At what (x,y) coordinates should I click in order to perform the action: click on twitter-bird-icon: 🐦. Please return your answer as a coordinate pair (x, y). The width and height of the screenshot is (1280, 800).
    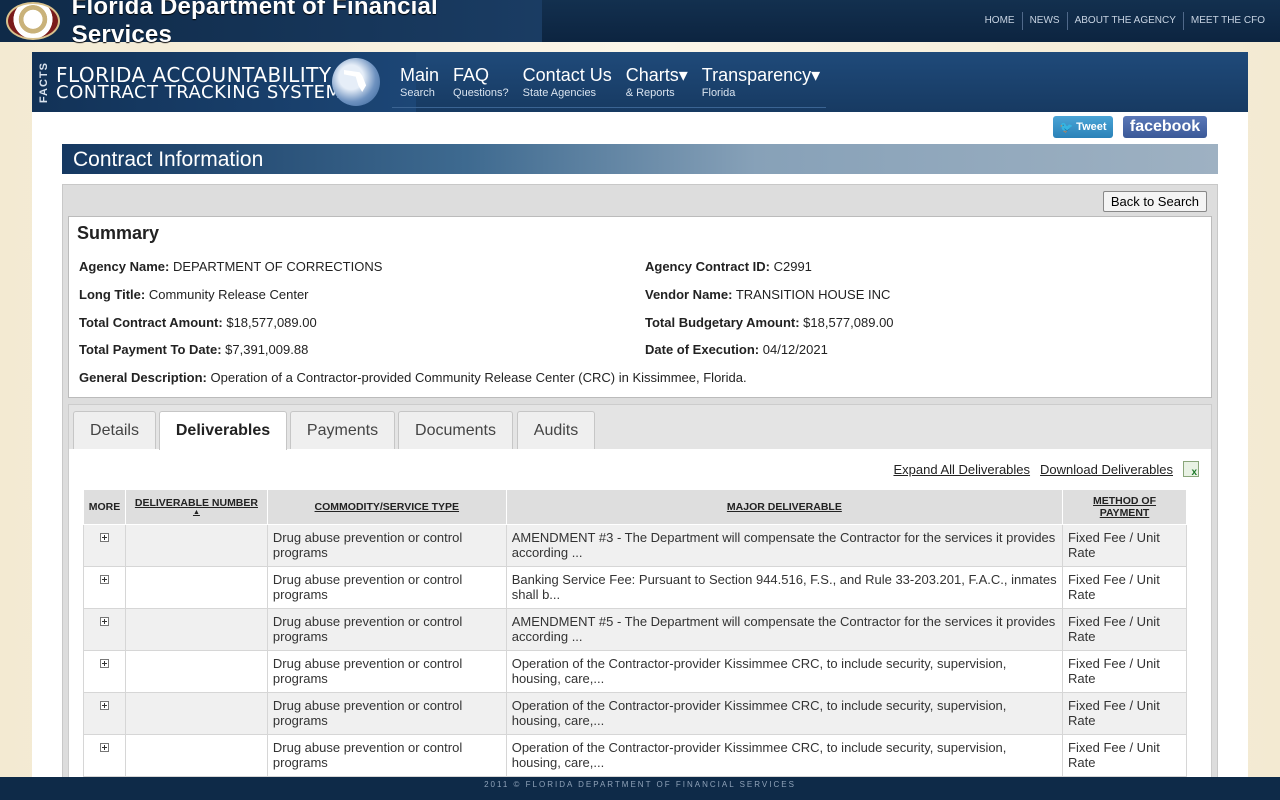
    Looking at the image, I should click on (1066, 127).